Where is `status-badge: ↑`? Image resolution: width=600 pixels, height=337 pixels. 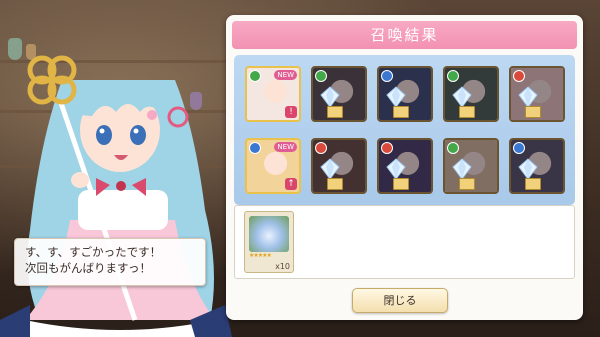 status-badge: ↑ is located at coordinates (291, 184).